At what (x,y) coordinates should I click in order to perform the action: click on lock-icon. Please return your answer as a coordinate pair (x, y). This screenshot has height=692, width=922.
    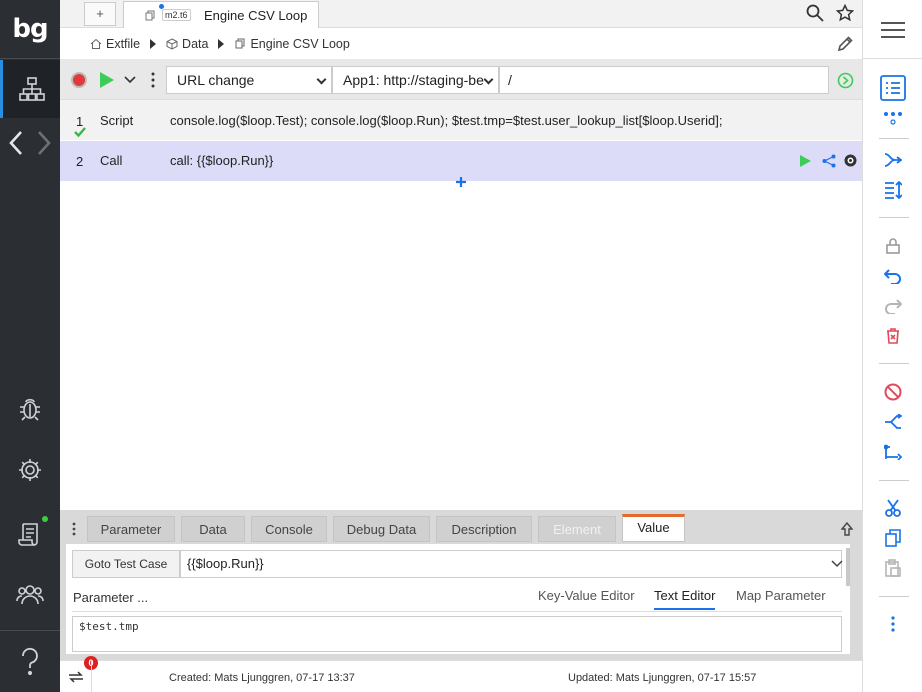
    Looking at the image, I should click on (893, 246).